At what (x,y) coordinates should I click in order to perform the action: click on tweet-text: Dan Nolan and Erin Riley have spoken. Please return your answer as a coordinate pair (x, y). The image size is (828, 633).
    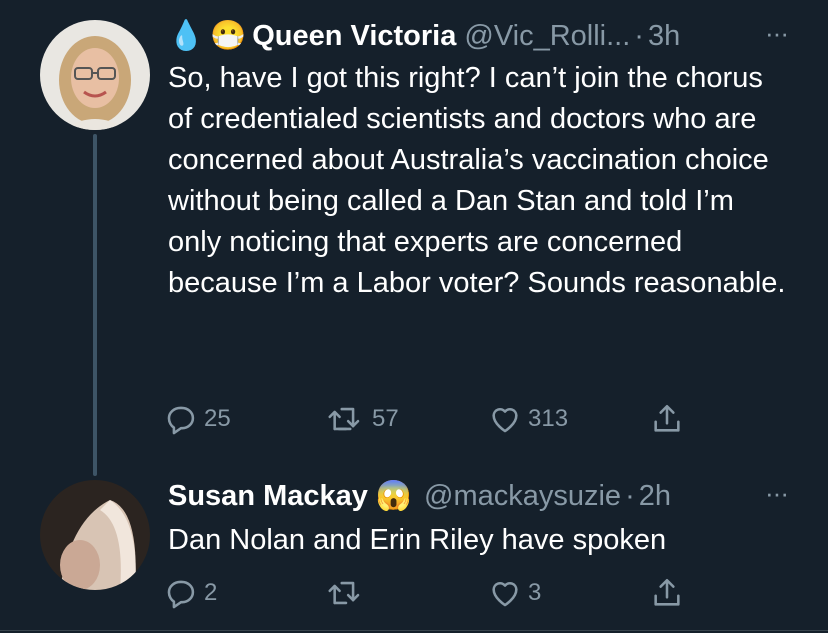
    Looking at the image, I should click on (417, 540).